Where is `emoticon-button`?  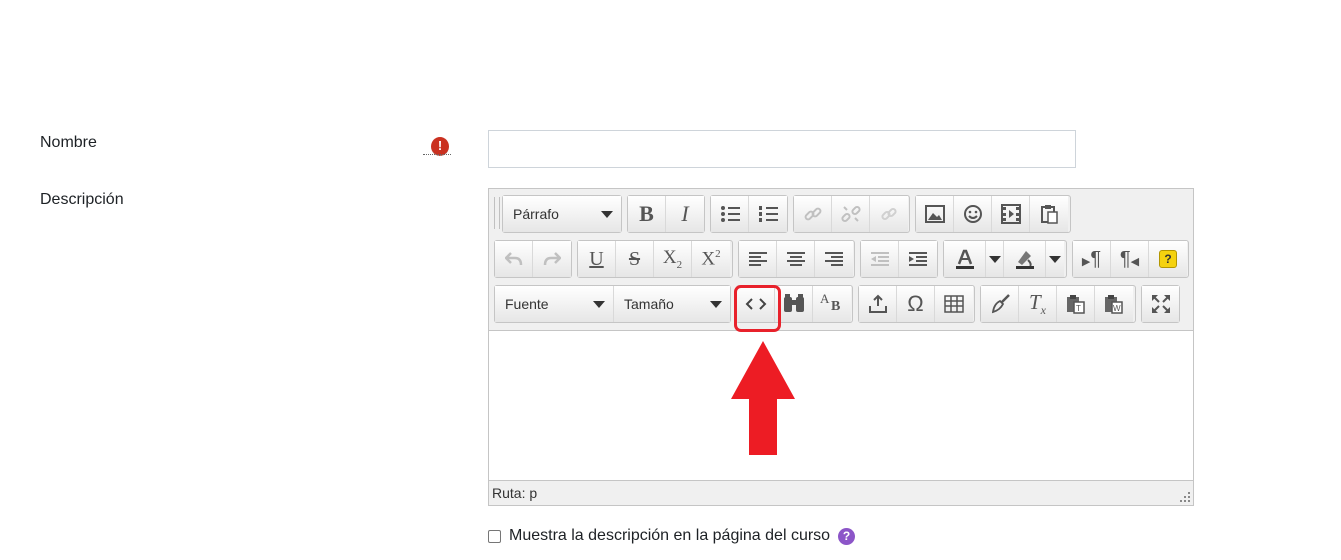
emoticon-button is located at coordinates (973, 214).